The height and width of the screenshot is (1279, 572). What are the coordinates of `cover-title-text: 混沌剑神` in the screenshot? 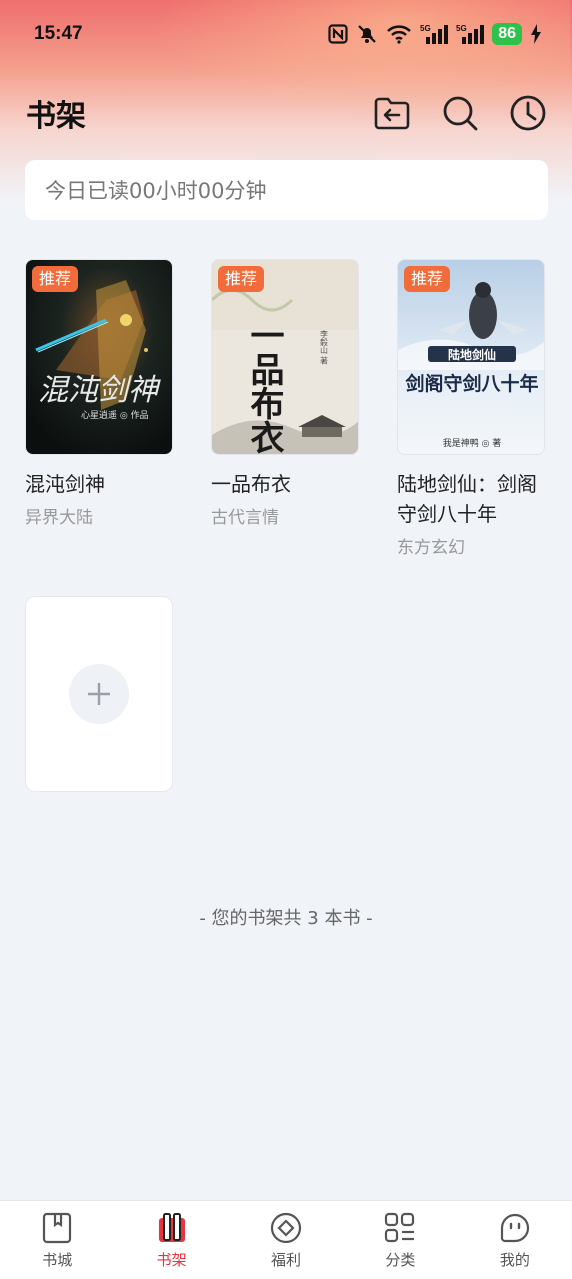 It's located at (99, 390).